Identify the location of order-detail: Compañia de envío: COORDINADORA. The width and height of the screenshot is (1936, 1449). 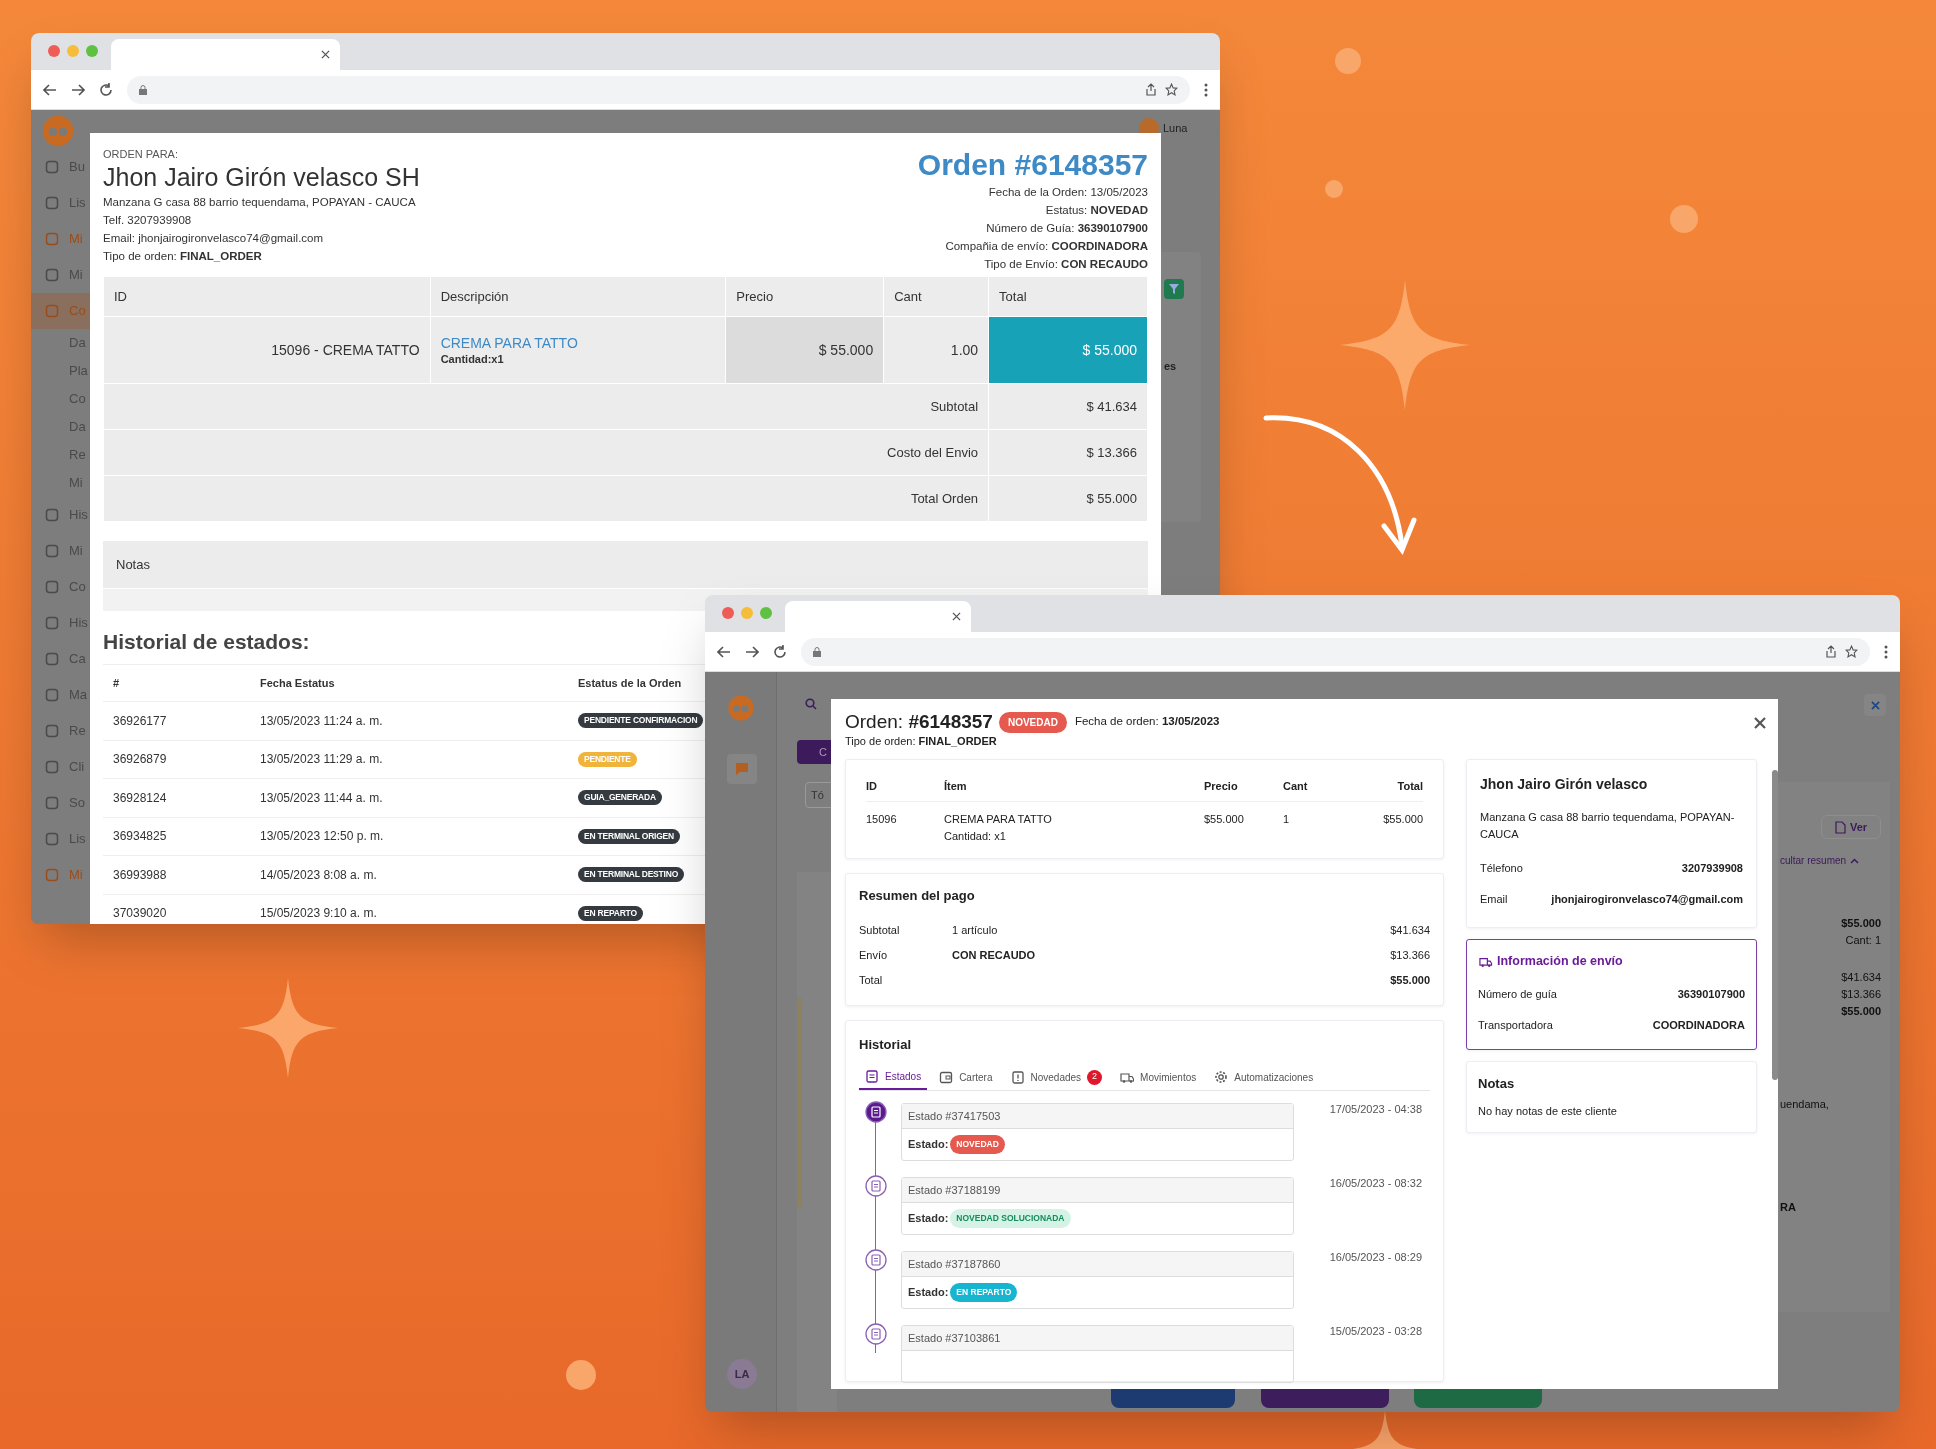
(1046, 246).